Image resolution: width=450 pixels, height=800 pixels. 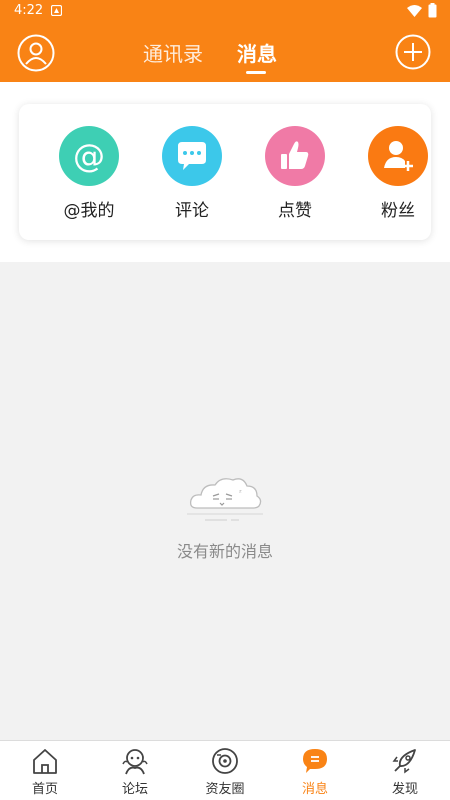 What do you see at coordinates (135, 762) in the screenshot?
I see `forum-icon` at bounding box center [135, 762].